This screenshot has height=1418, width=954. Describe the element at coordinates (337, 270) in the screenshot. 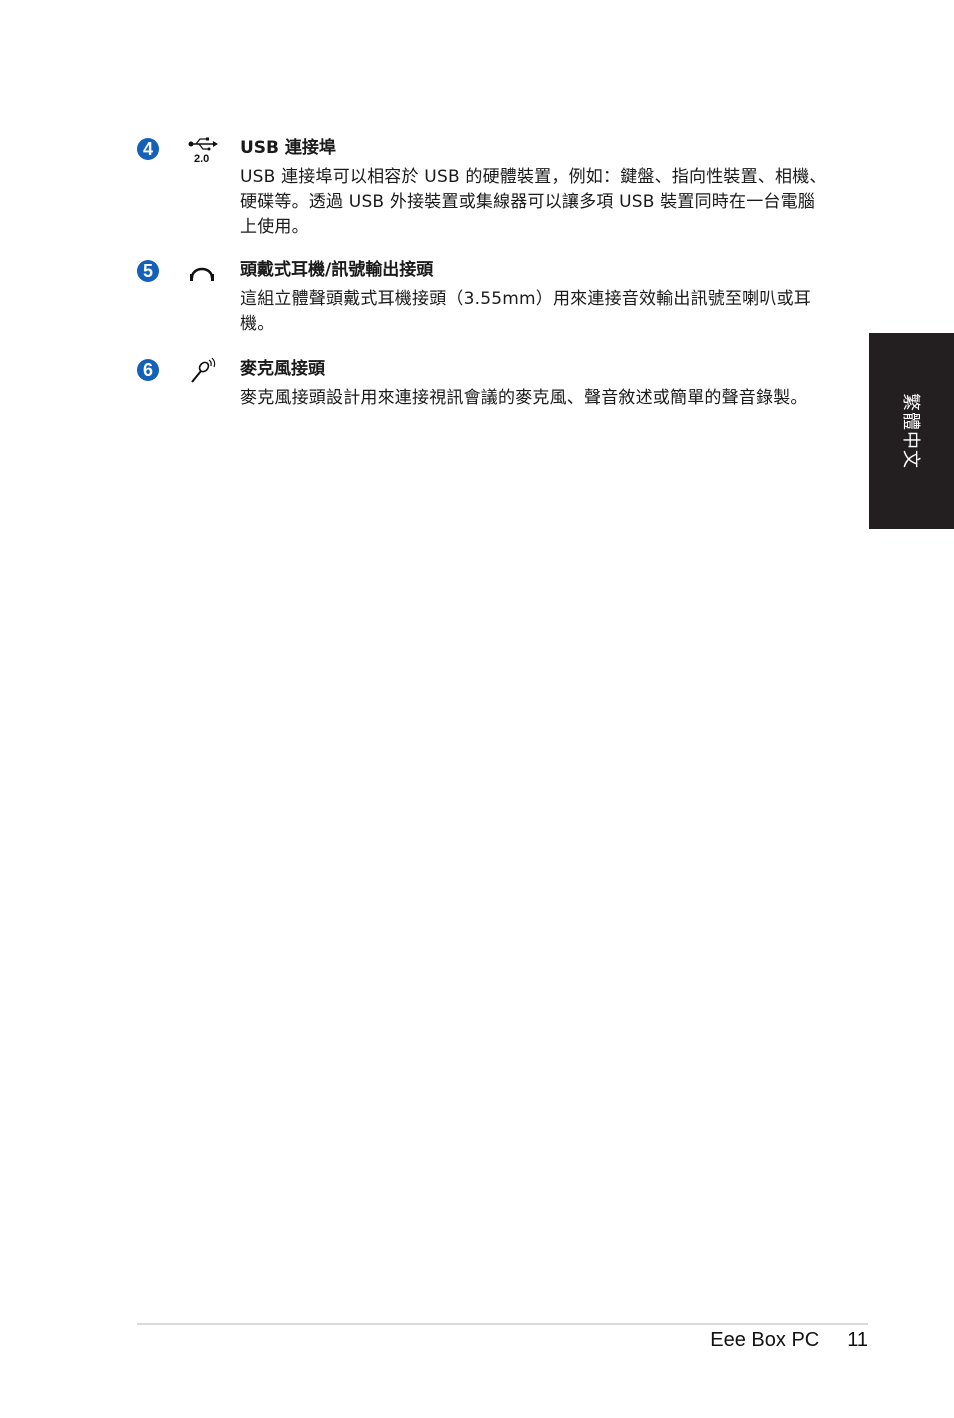

I see `item-title: 頭戴式耳機/訊號輸出接頭` at that location.